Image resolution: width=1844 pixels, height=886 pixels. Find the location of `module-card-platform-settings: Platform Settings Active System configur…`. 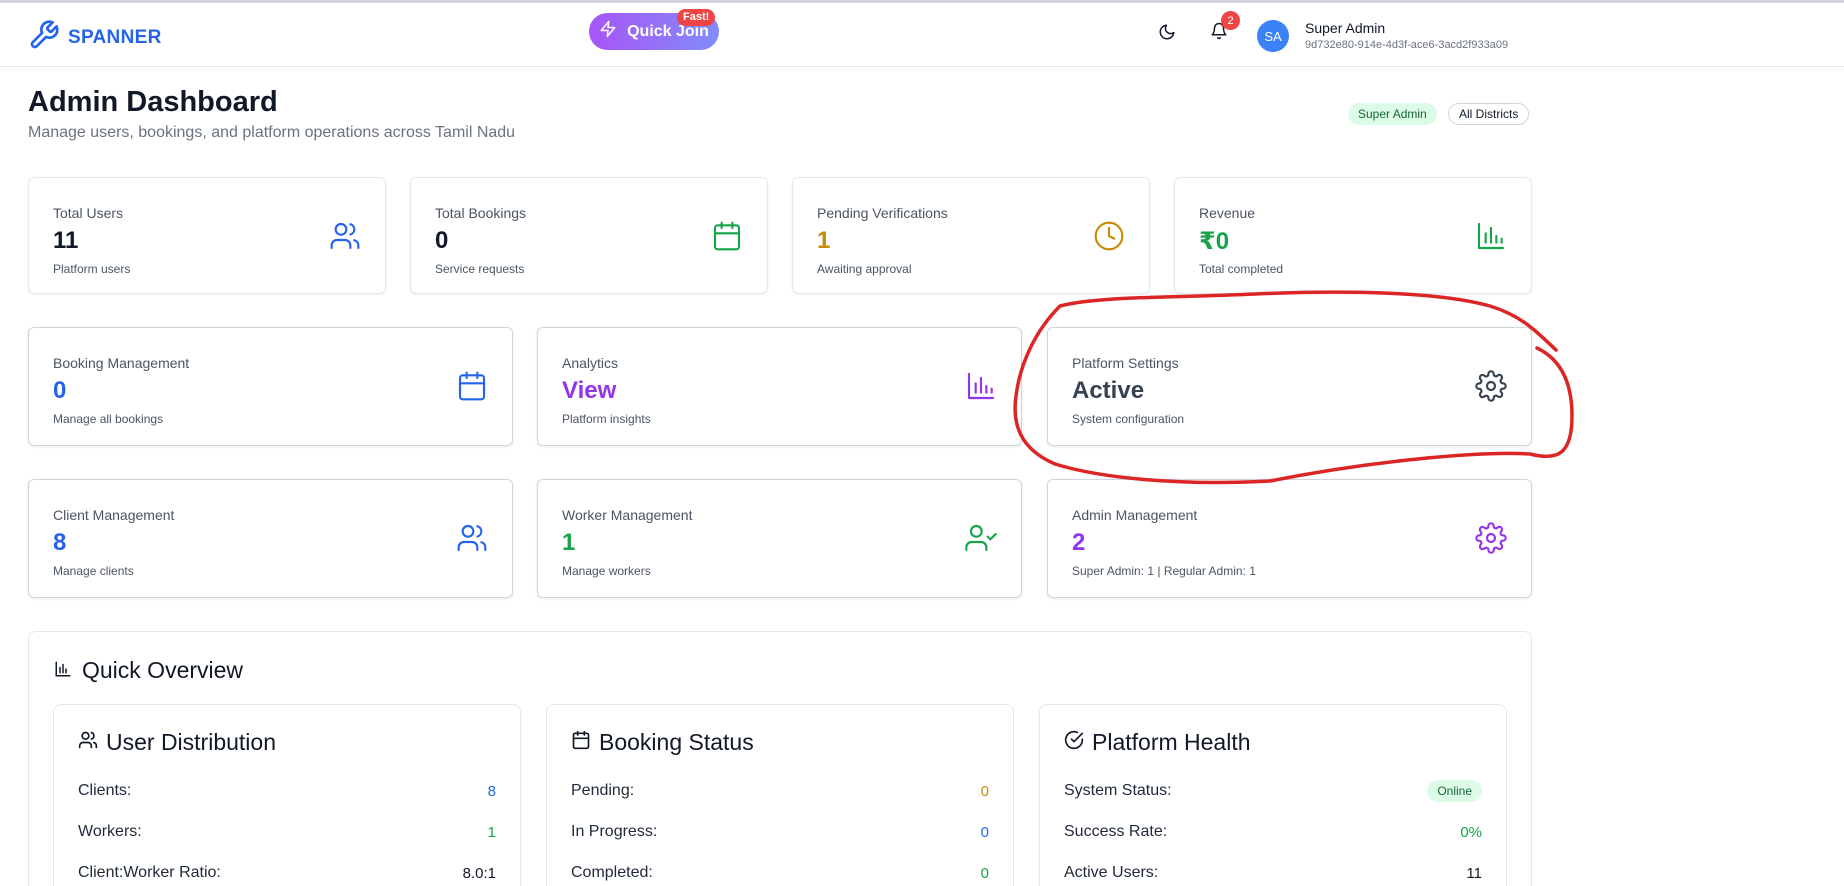

module-card-platform-settings: Platform Settings Active System configur… is located at coordinates (1289, 386).